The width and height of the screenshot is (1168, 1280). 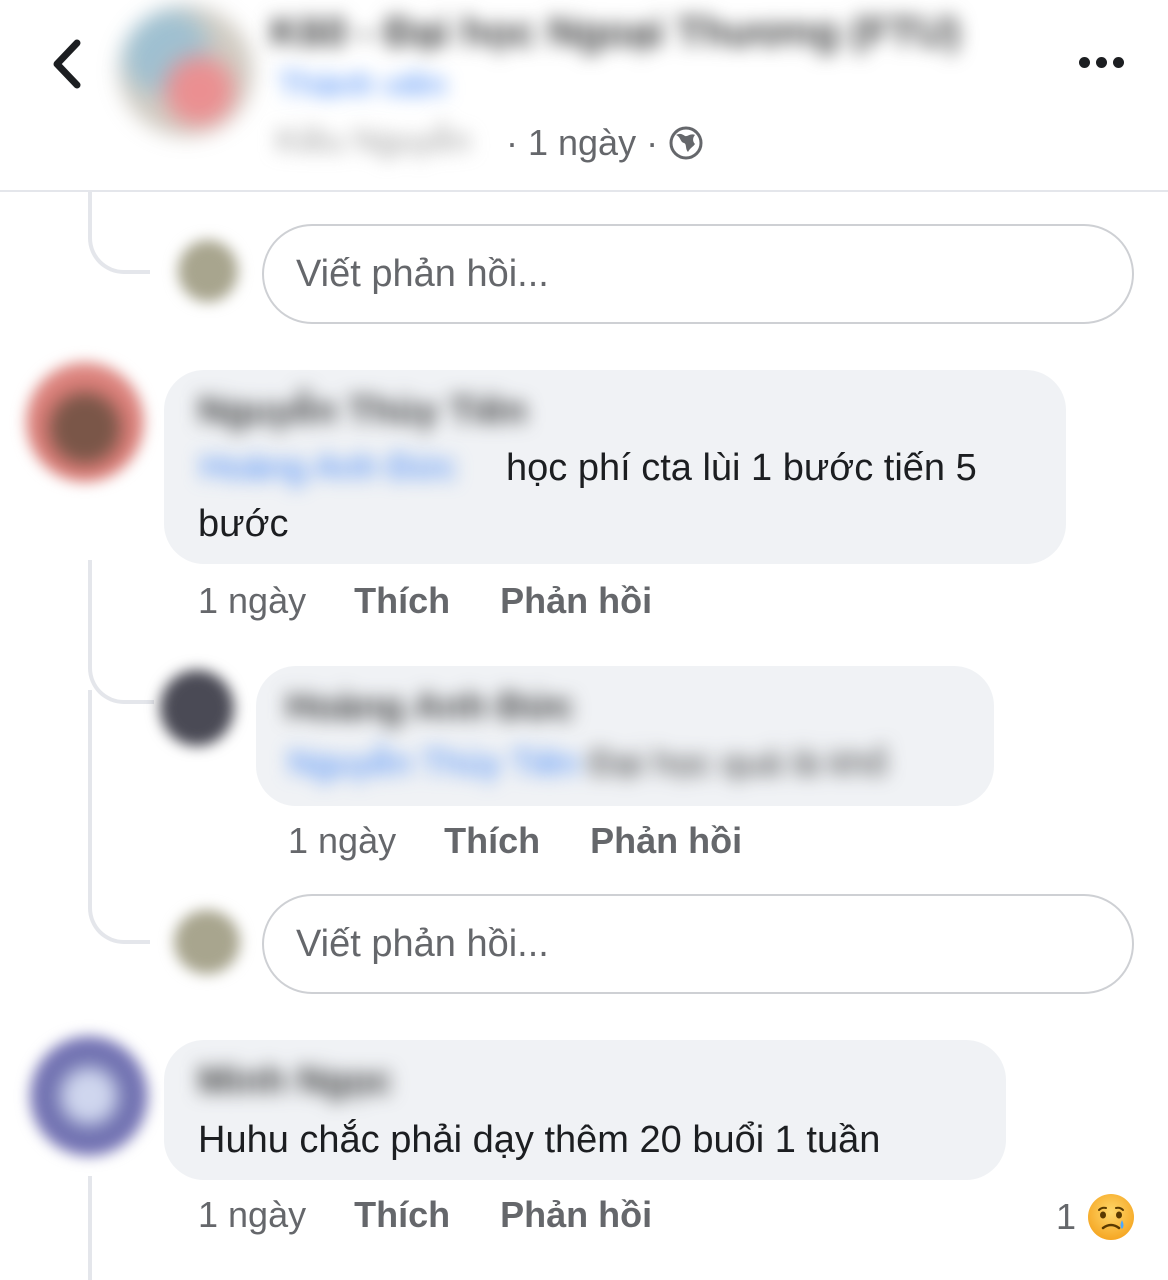 I want to click on post-meta: · 1 ngày ·, so click(x=605, y=143).